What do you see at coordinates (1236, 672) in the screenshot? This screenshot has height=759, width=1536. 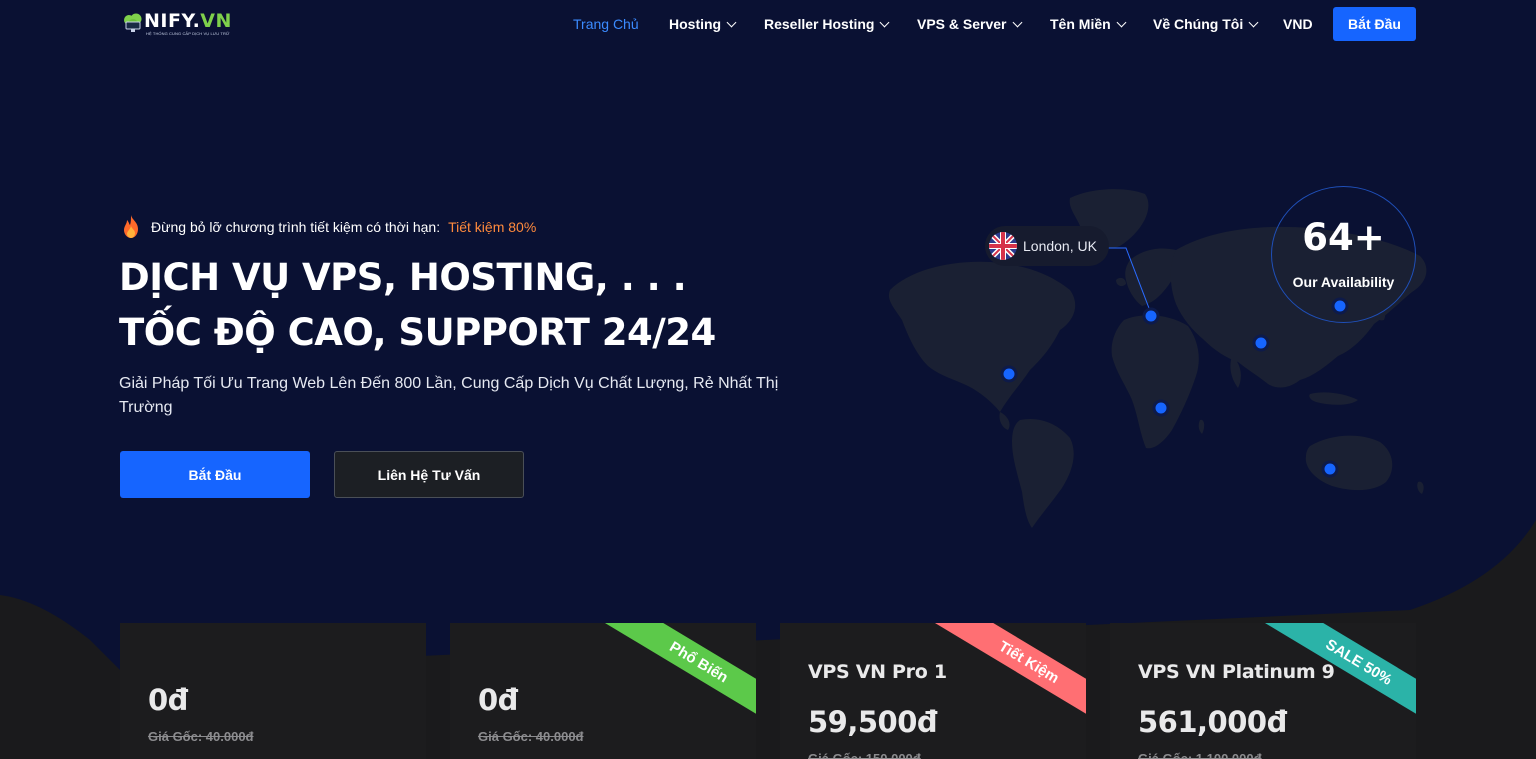 I see `plan-name: VPS VN Platinum 9` at bounding box center [1236, 672].